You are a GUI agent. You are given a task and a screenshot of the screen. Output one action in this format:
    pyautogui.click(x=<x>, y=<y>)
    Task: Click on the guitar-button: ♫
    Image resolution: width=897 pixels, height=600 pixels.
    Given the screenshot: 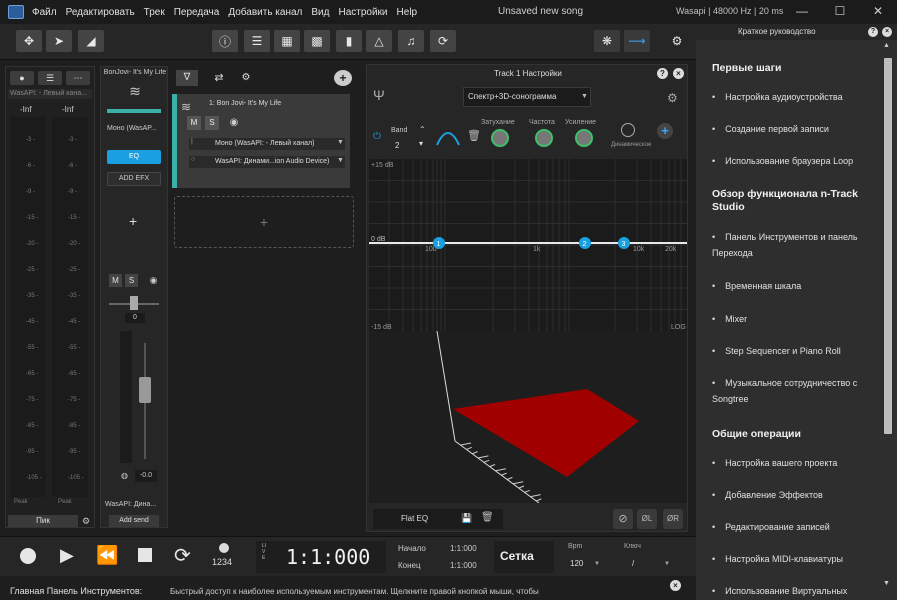 What is the action you would take?
    pyautogui.click(x=411, y=41)
    